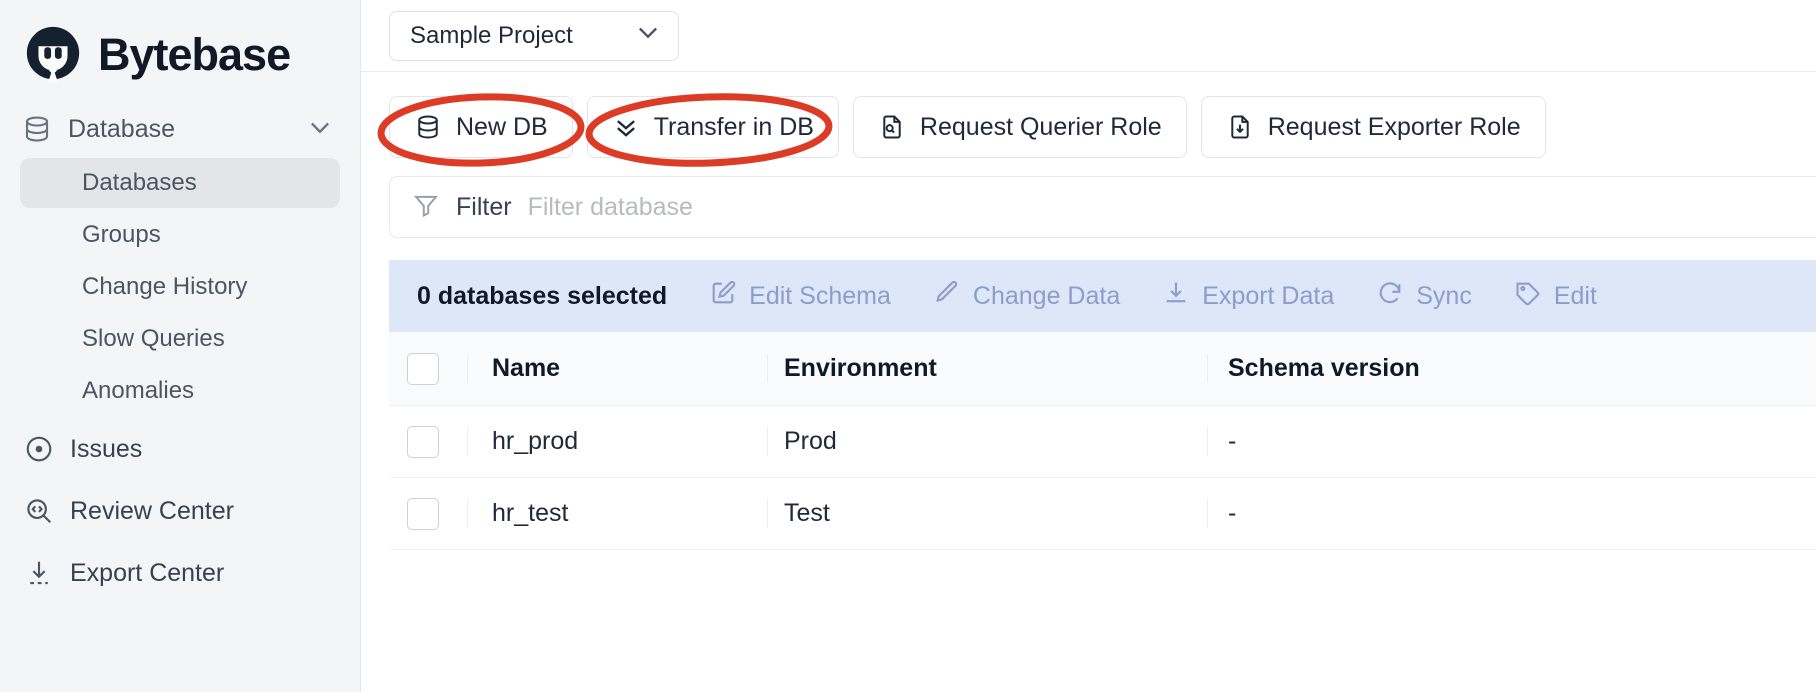  What do you see at coordinates (617, 368) in the screenshot?
I see `column-header-name: Name` at bounding box center [617, 368].